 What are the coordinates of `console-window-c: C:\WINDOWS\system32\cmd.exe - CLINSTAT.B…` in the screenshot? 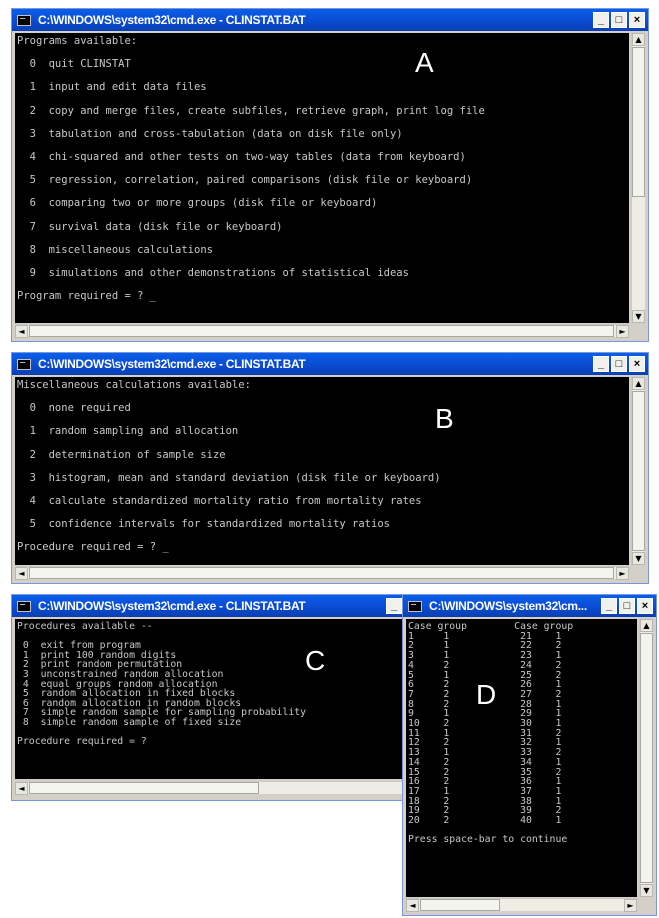 It's located at (208, 697).